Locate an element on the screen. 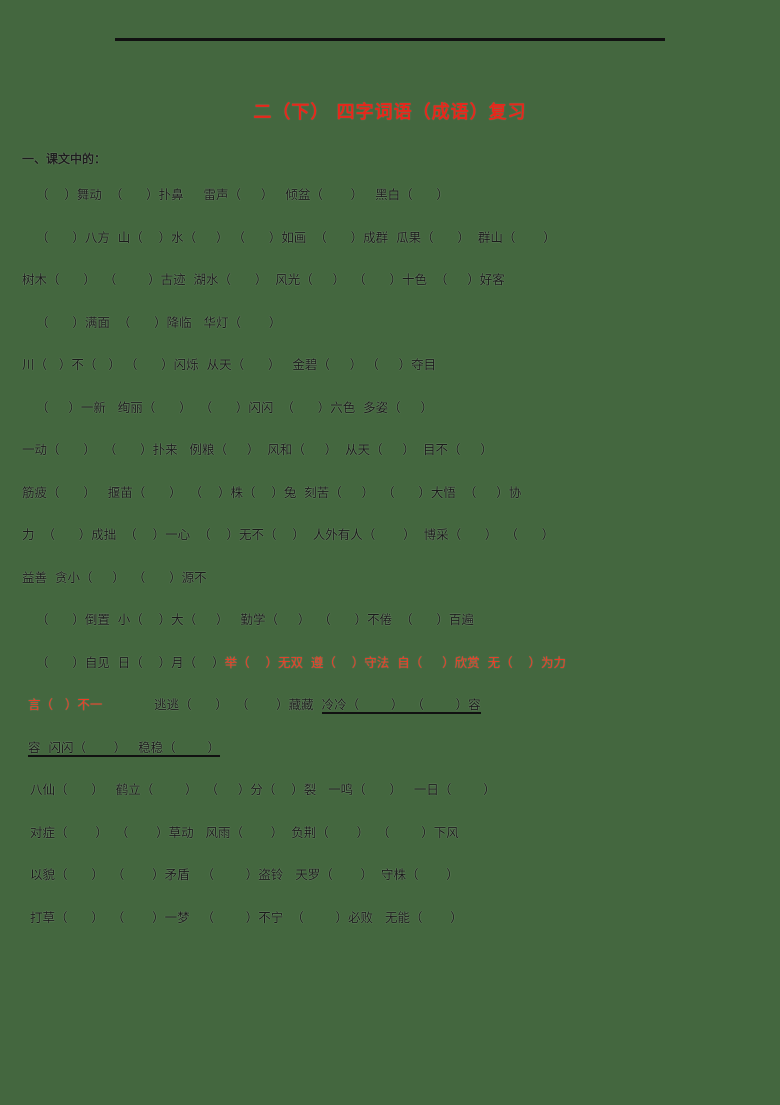 This screenshot has width=780, height=1105. exercise-line: 打草（ ） （ ）一梦 （ ）不宁 （ ）必败 无能（ ） is located at coordinates (390, 930).